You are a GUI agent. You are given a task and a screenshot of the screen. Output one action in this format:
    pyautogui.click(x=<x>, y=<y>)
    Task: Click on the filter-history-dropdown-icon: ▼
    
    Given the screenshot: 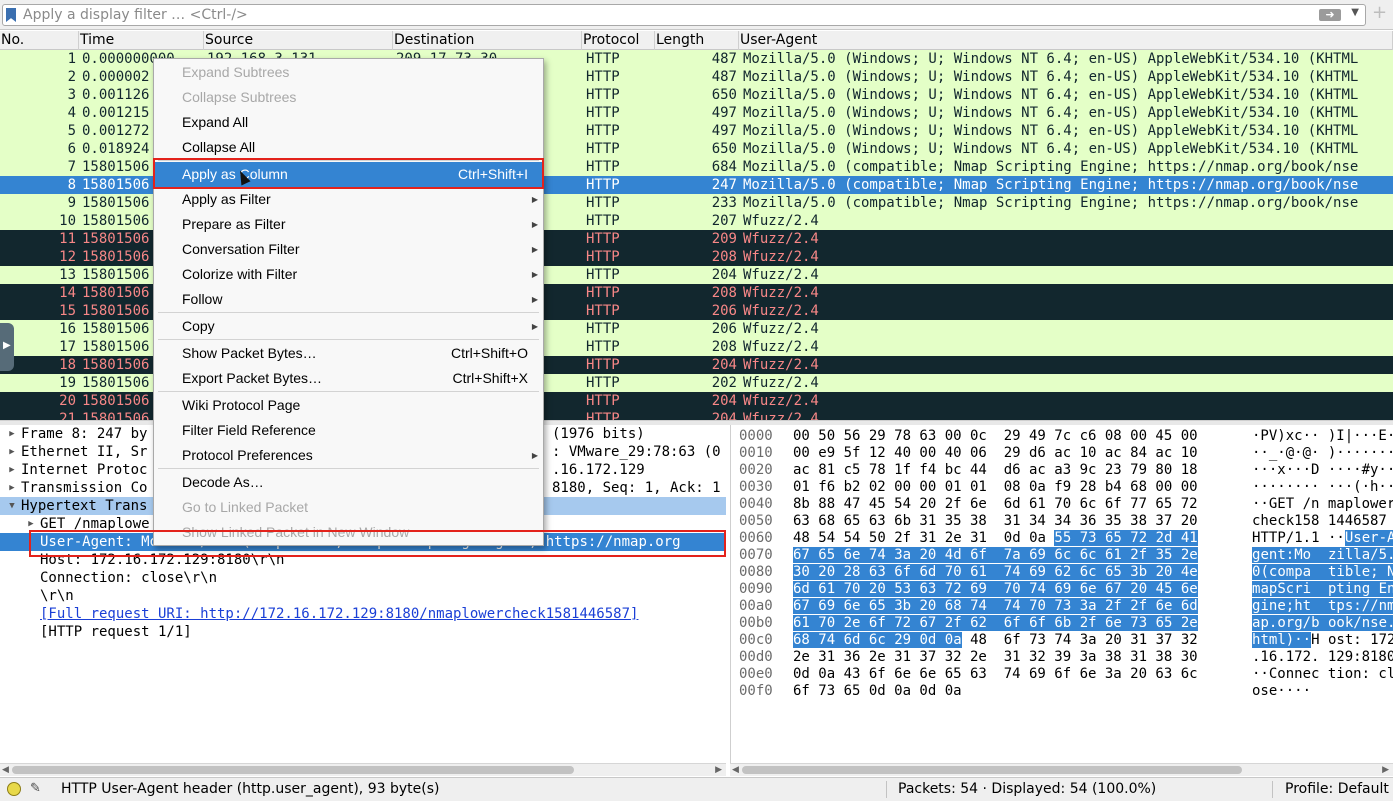 What is the action you would take?
    pyautogui.click(x=1355, y=12)
    